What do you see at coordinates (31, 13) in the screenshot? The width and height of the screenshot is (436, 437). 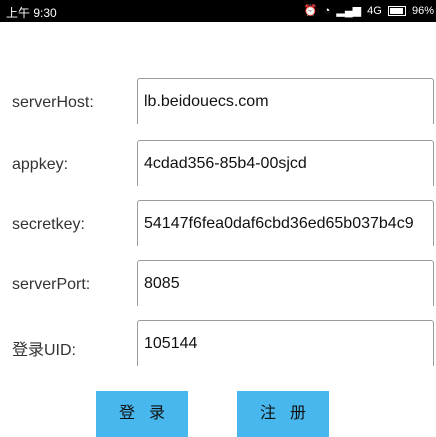 I see `status-time: 上午 9:30` at bounding box center [31, 13].